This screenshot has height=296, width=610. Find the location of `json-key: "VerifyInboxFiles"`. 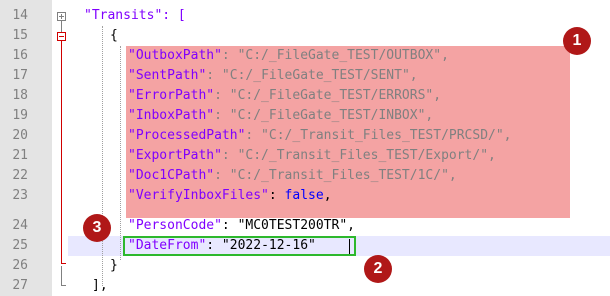

json-key: "VerifyInboxFiles" is located at coordinates (198, 195).